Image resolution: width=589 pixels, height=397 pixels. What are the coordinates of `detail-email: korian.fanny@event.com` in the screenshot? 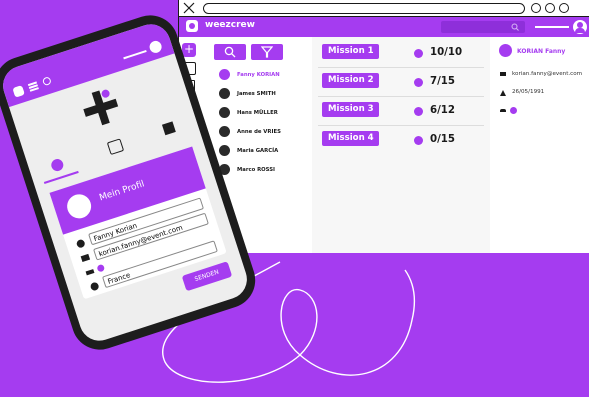 It's located at (547, 74).